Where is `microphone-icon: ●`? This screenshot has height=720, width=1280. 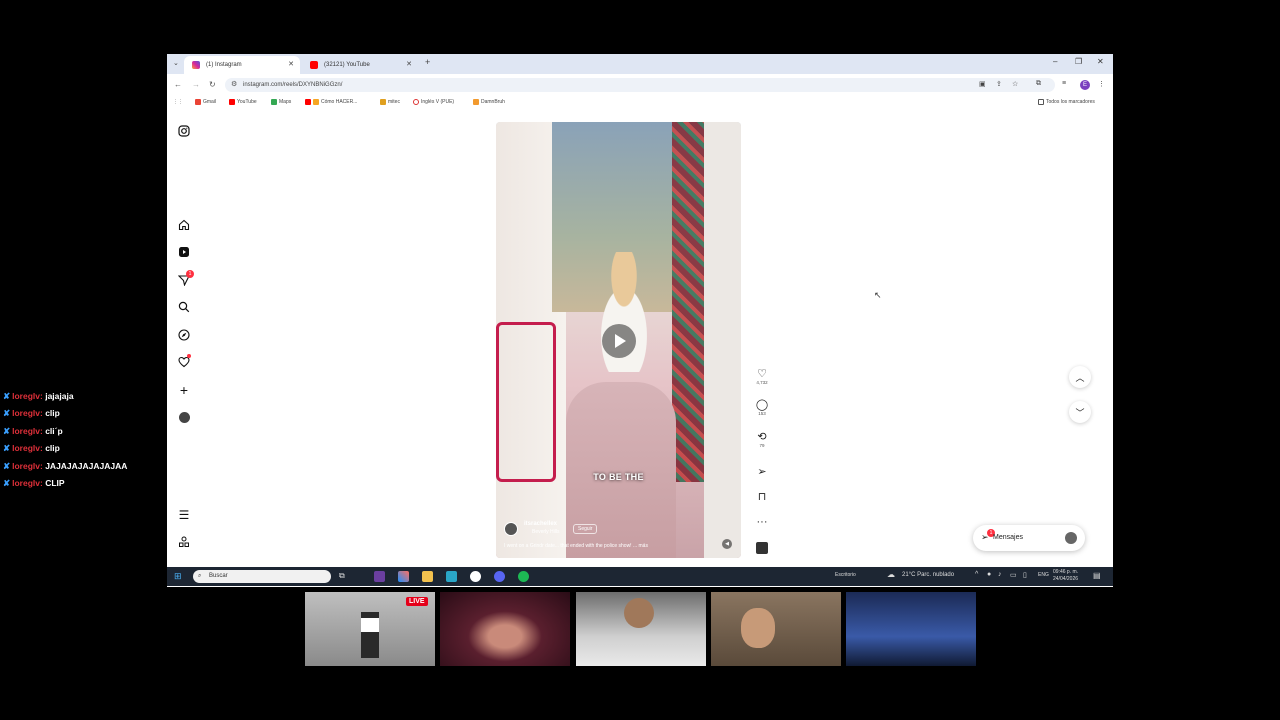
microphone-icon: ● is located at coordinates (989, 574).